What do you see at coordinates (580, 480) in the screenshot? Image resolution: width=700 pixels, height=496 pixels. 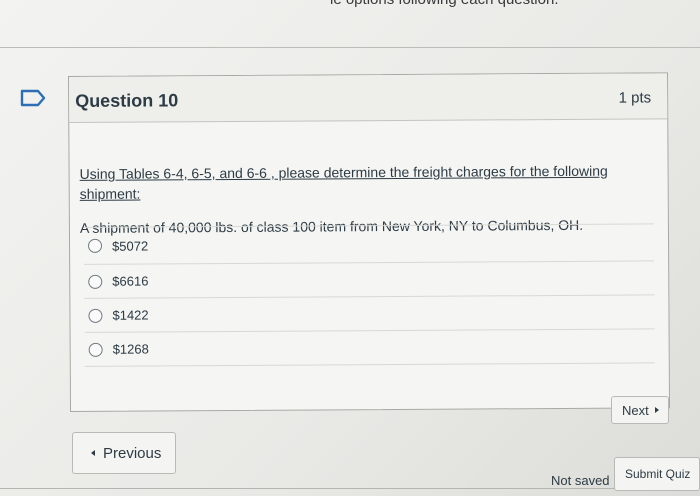 I see `save-status: Not saved` at bounding box center [580, 480].